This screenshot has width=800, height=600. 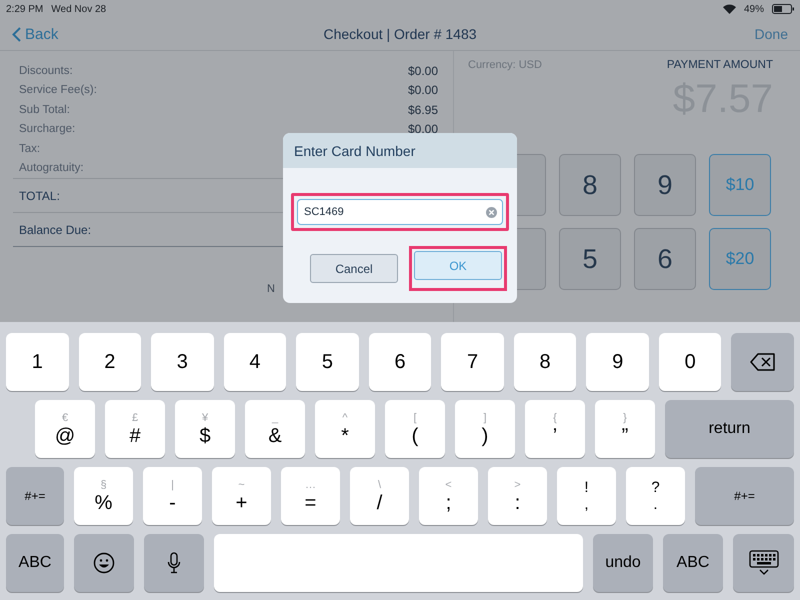 I want to click on summary-label: Service Fee(s):, so click(x=58, y=90).